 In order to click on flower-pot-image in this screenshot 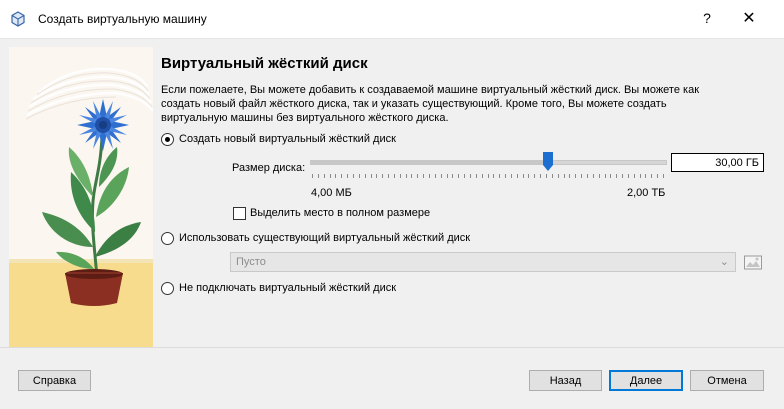, I will do `click(81, 197)`.